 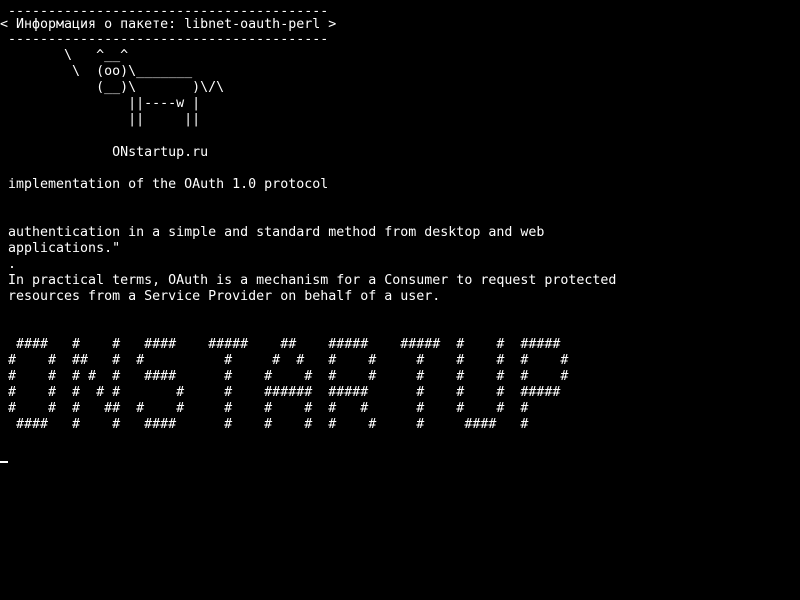 I want to click on description-line: applications.", so click(x=60, y=248).